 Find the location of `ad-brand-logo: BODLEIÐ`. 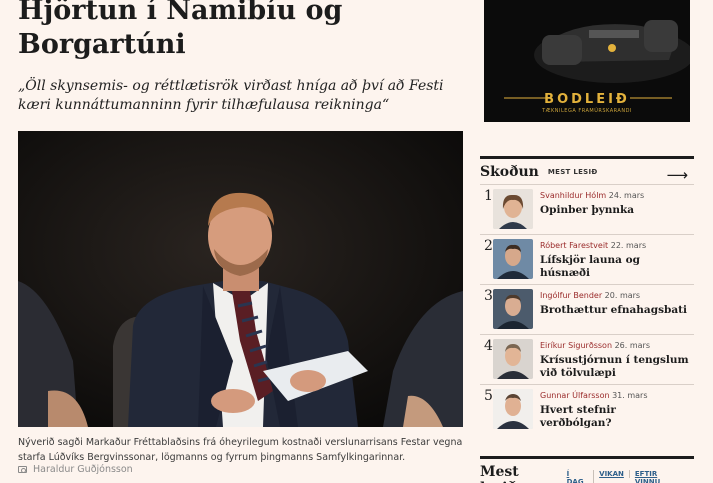

ad-brand-logo: BODLEIÐ is located at coordinates (587, 99).